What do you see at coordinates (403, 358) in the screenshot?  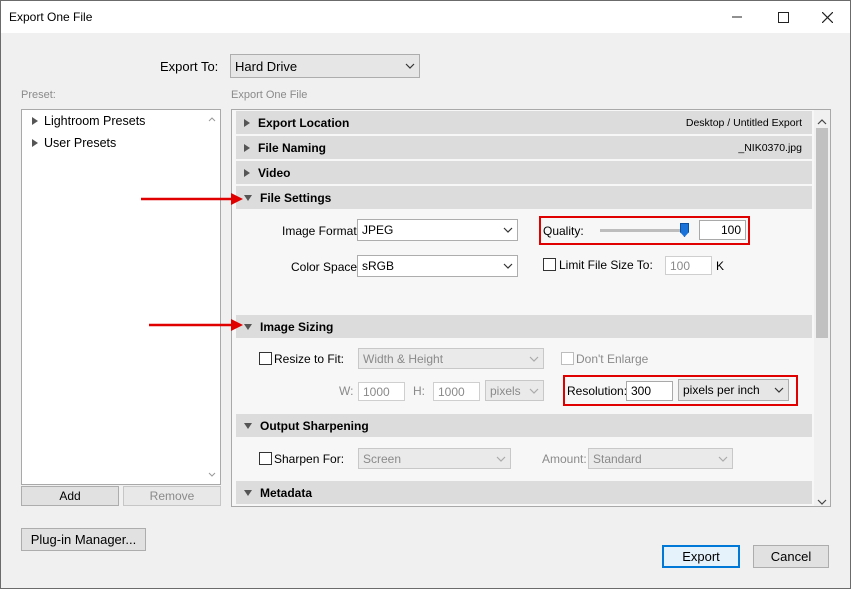 I see `resize-mode-value: Width & Height` at bounding box center [403, 358].